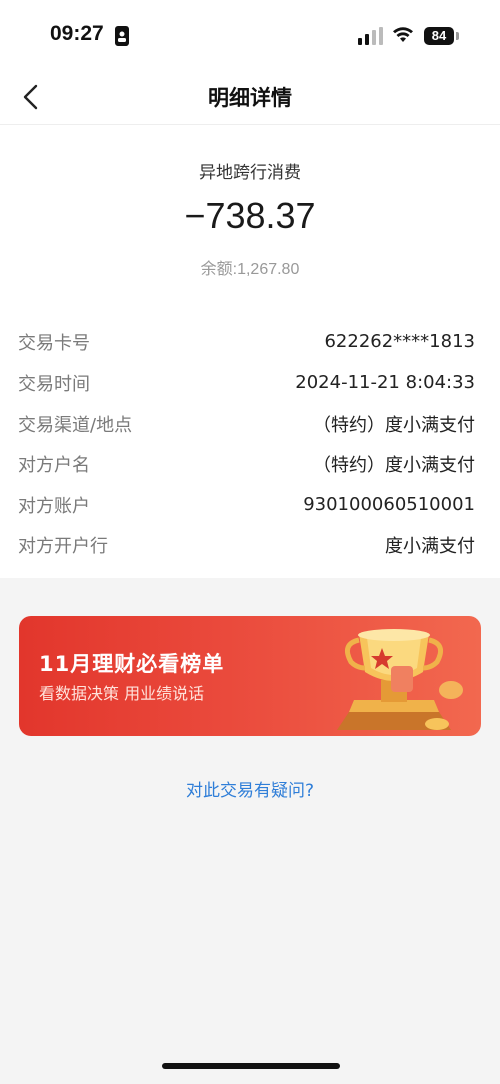 The width and height of the screenshot is (500, 1084). Describe the element at coordinates (439, 36) in the screenshot. I see `battery-level: 84` at that location.